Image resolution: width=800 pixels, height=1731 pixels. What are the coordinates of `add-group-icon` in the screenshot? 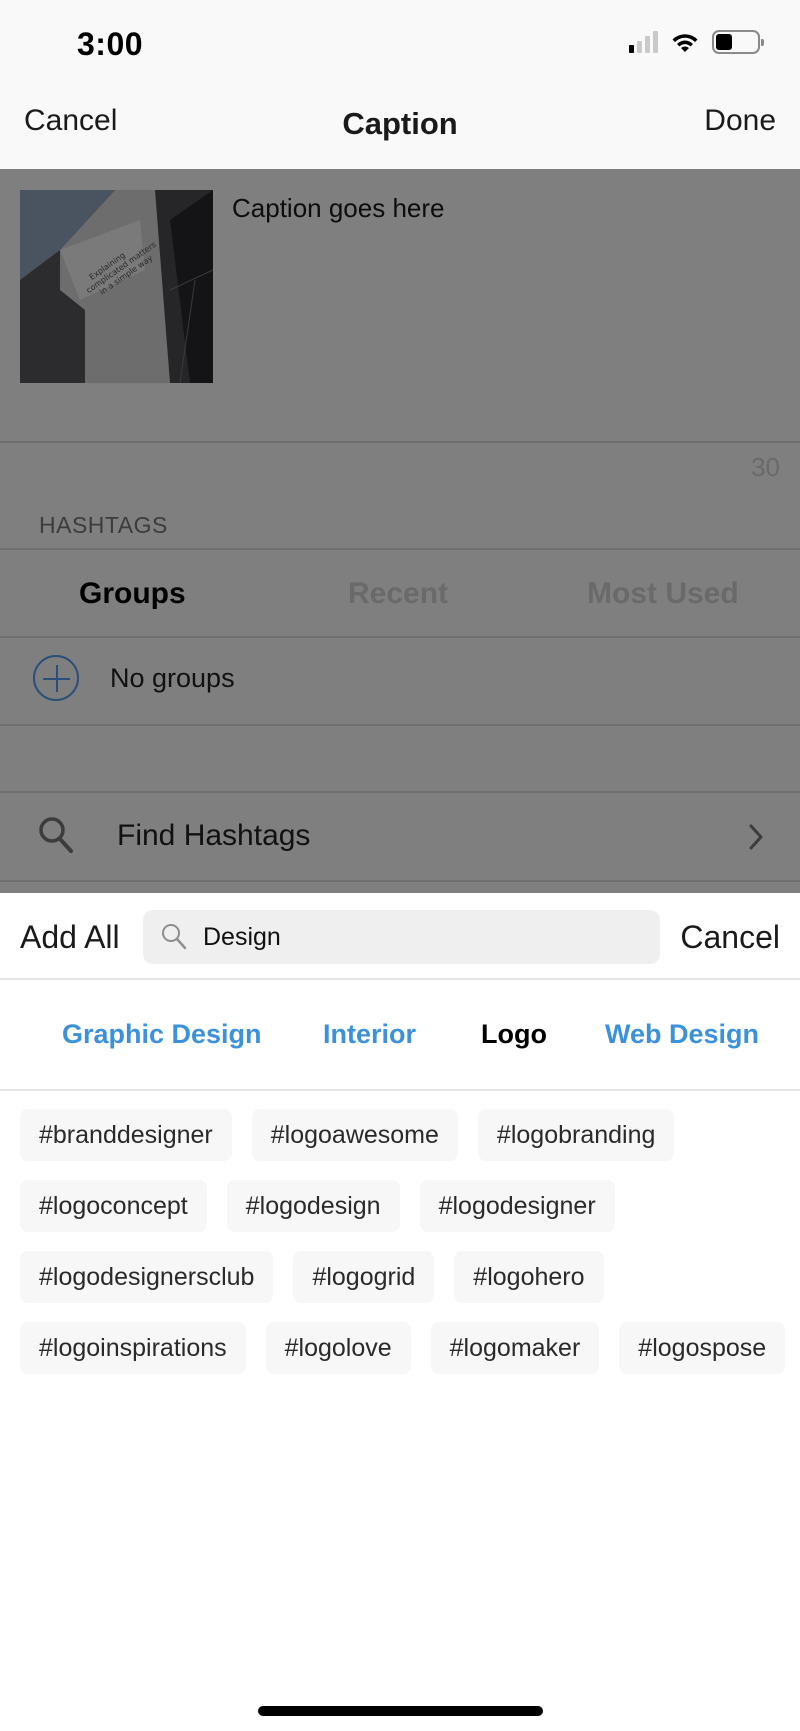 It's located at (56, 678).